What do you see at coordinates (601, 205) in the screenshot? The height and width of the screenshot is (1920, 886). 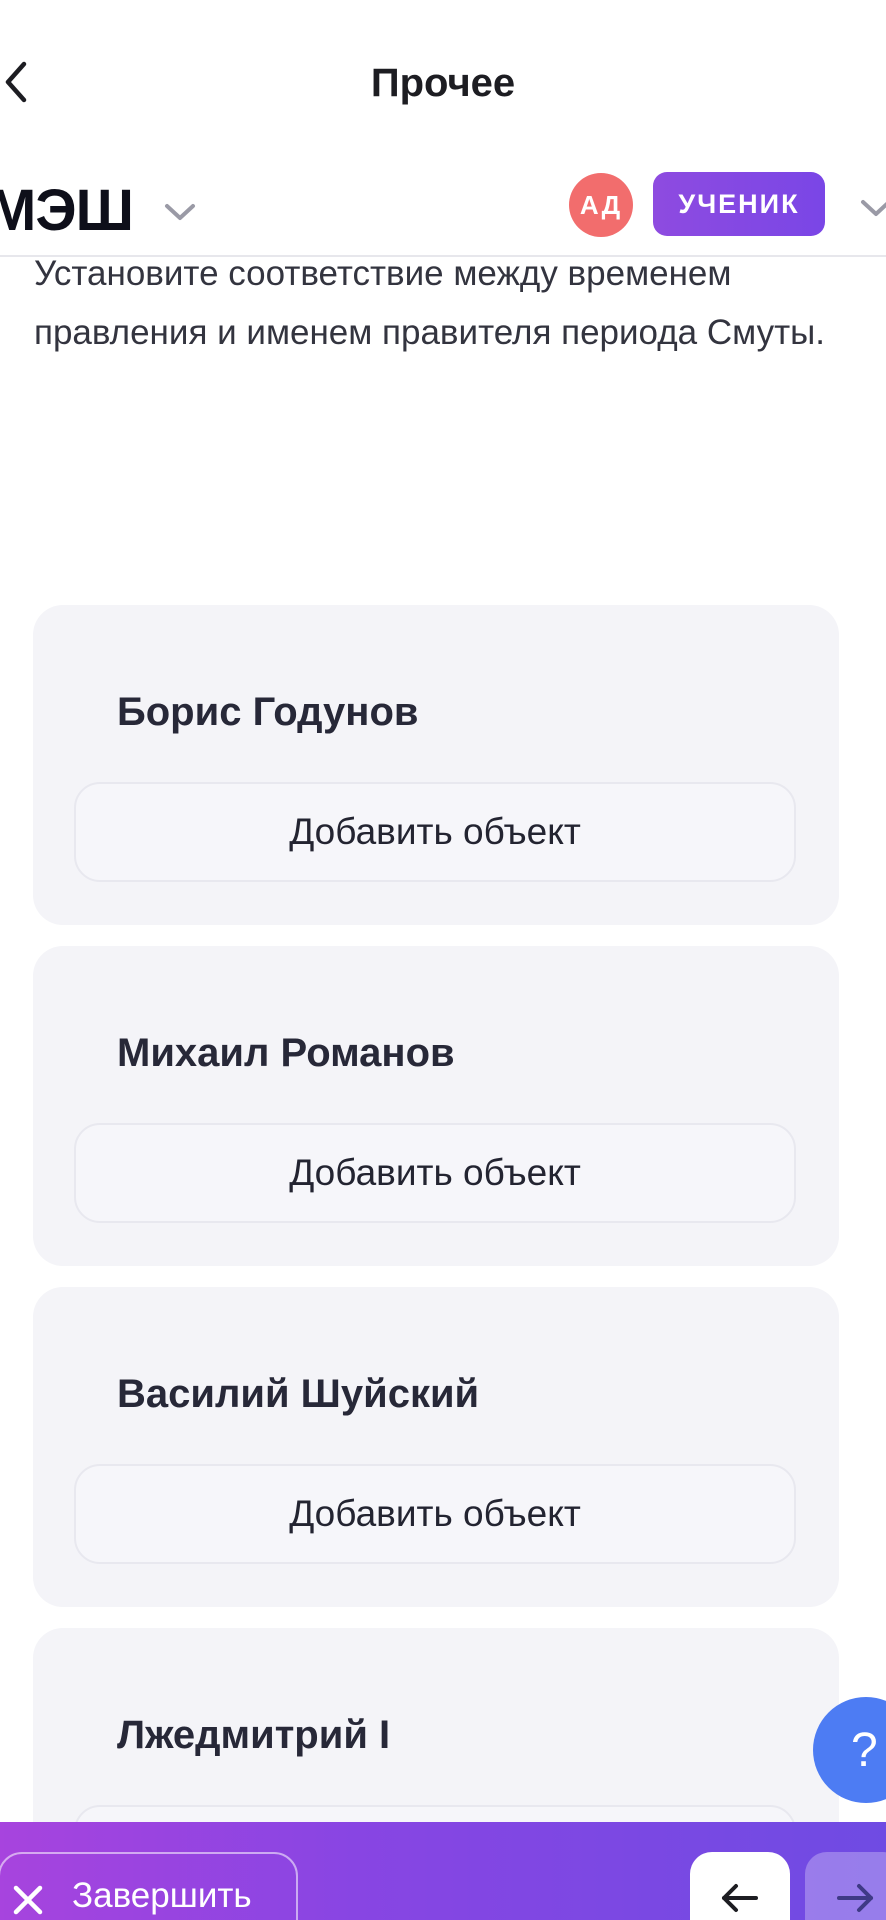 I see `avatar: АД` at bounding box center [601, 205].